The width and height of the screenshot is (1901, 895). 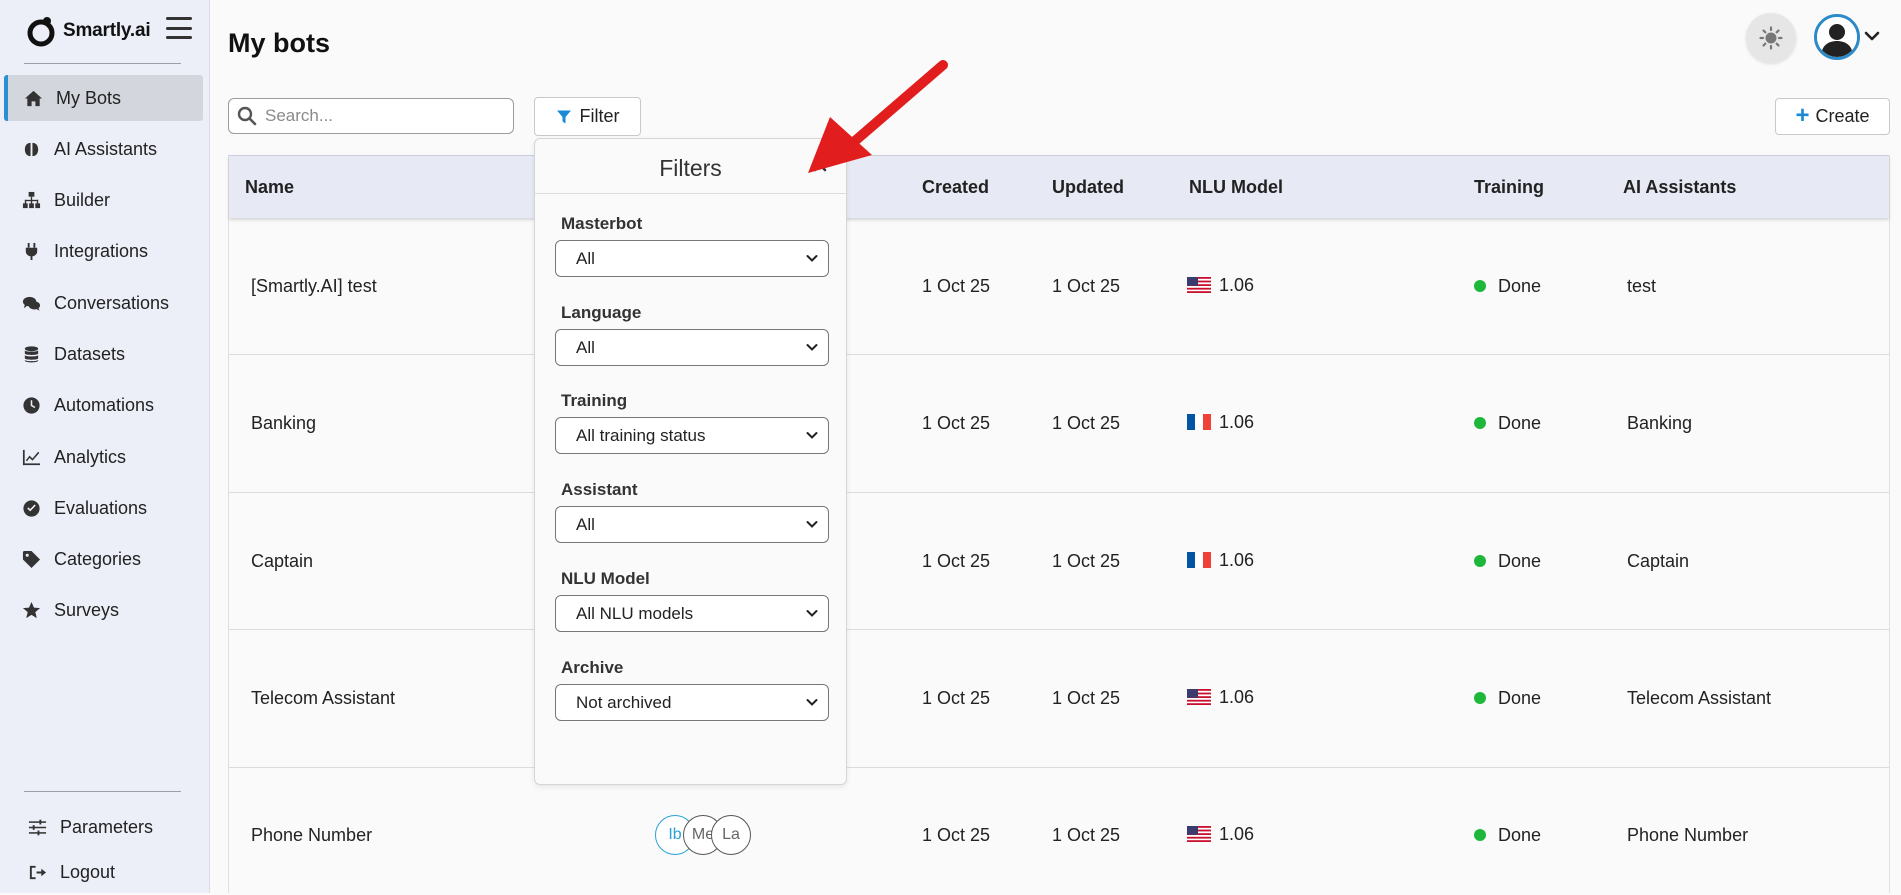 What do you see at coordinates (87, 610) in the screenshot?
I see `sidebar-item-label: Surveys` at bounding box center [87, 610].